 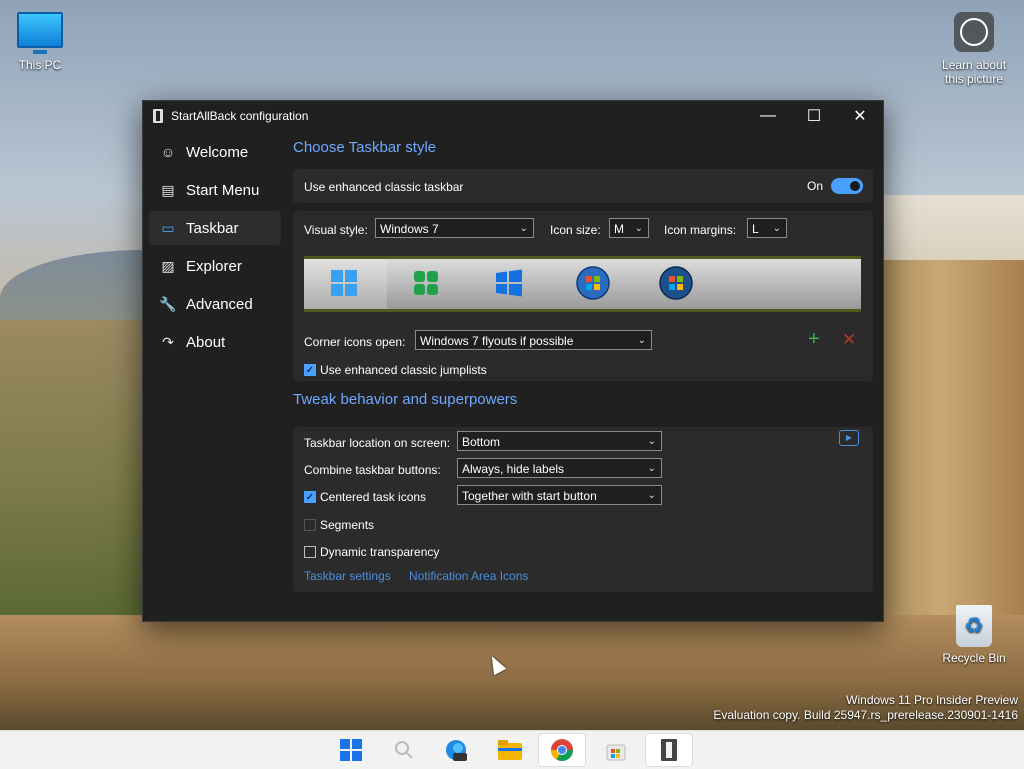 What do you see at coordinates (409, 229) in the screenshot?
I see `select-value: Windows 7` at bounding box center [409, 229].